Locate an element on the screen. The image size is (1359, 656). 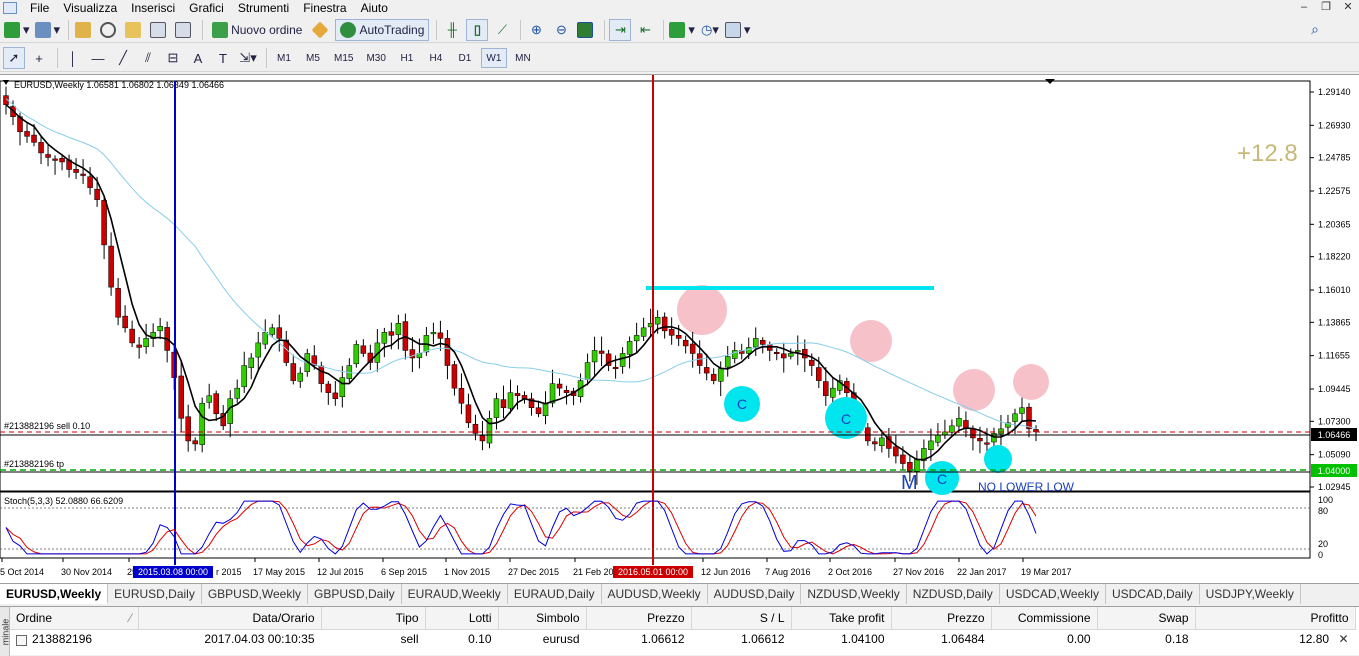
crosshair-icon is located at coordinates (107, 29).